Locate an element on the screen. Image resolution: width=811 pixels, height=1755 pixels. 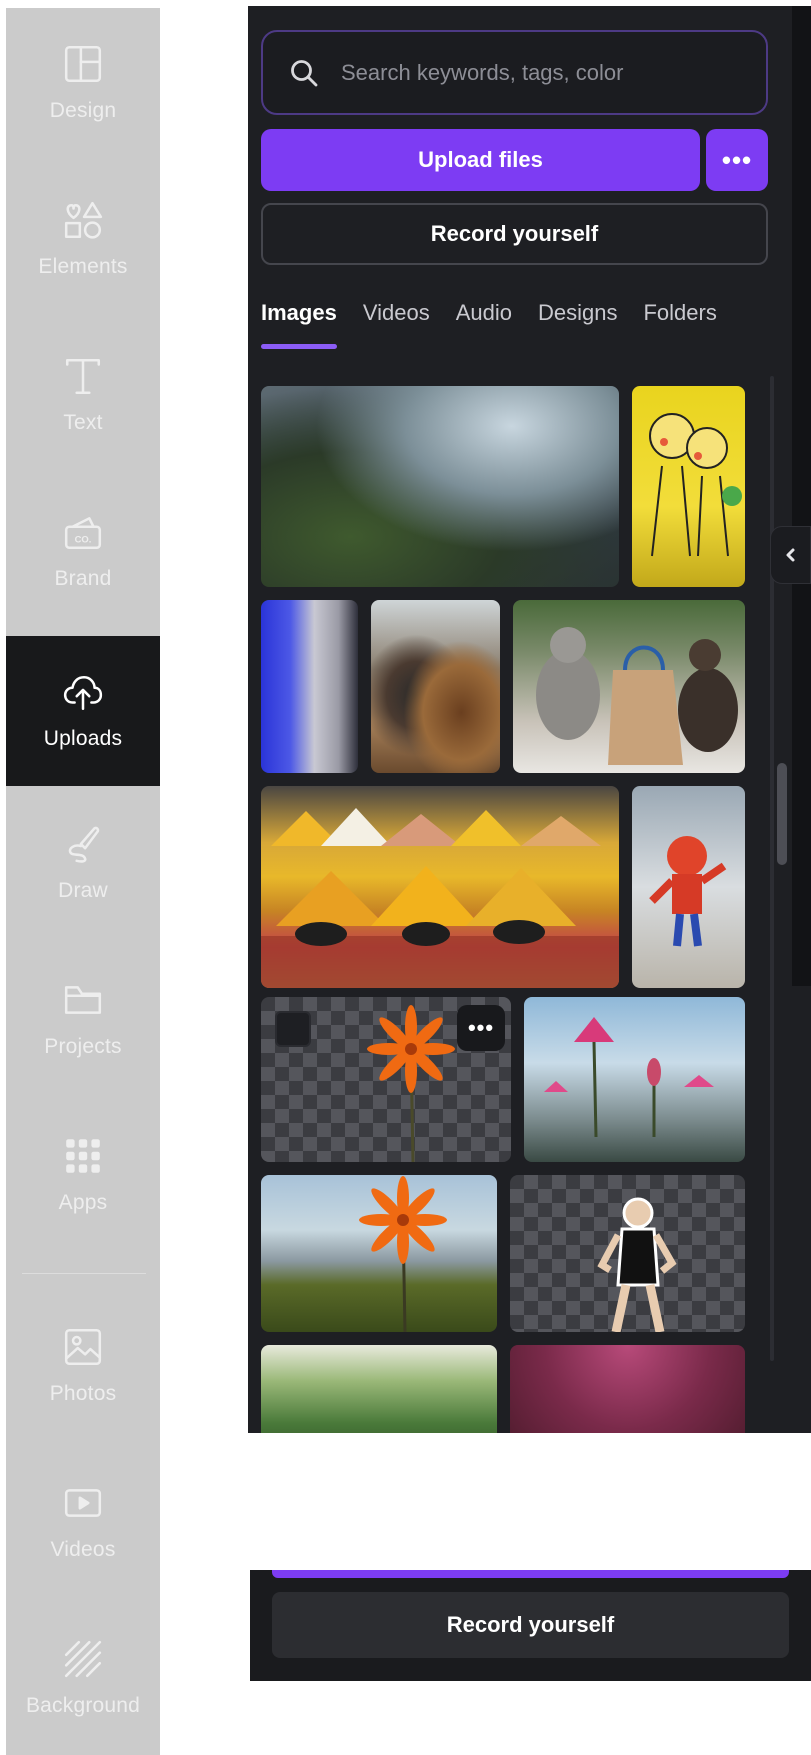
sidebar-item-projects: Projects is located at coordinates (83, 1019).